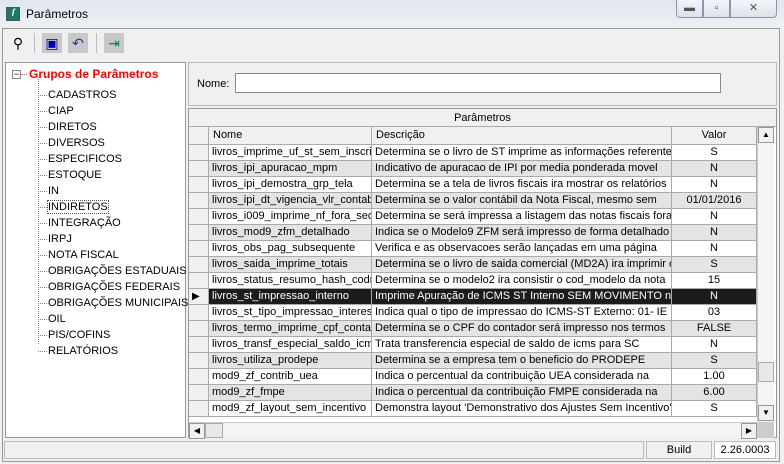  What do you see at coordinates (52, 43) in the screenshot?
I see `save-icon: ▣` at bounding box center [52, 43].